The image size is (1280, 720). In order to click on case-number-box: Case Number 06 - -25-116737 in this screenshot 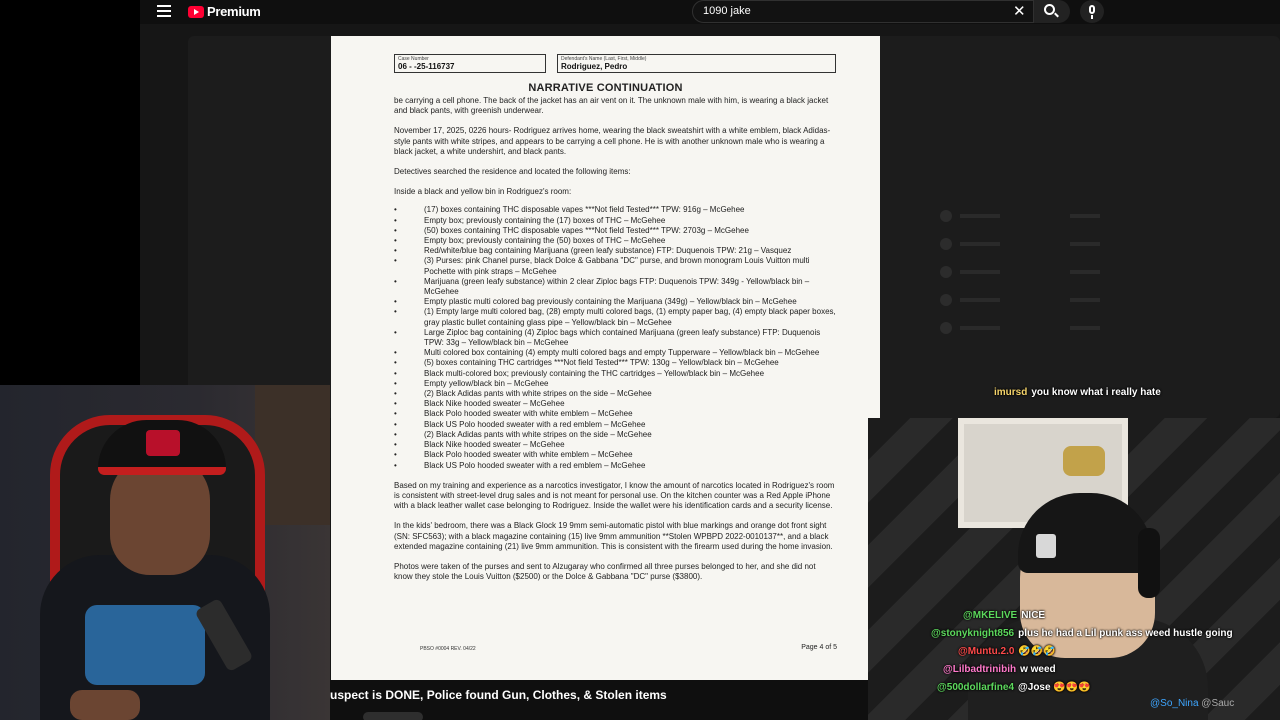, I will do `click(470, 63)`.